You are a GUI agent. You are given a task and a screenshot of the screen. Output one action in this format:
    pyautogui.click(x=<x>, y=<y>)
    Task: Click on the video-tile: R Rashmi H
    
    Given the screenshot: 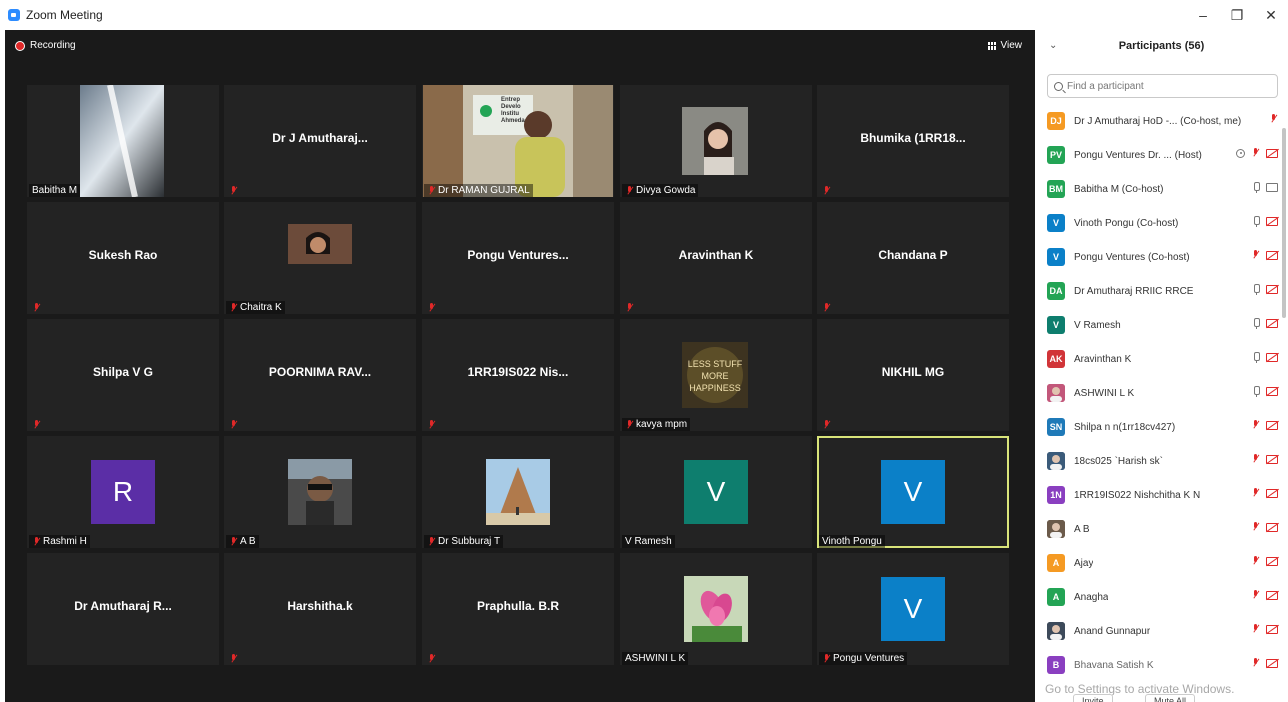 What is the action you would take?
    pyautogui.click(x=123, y=492)
    